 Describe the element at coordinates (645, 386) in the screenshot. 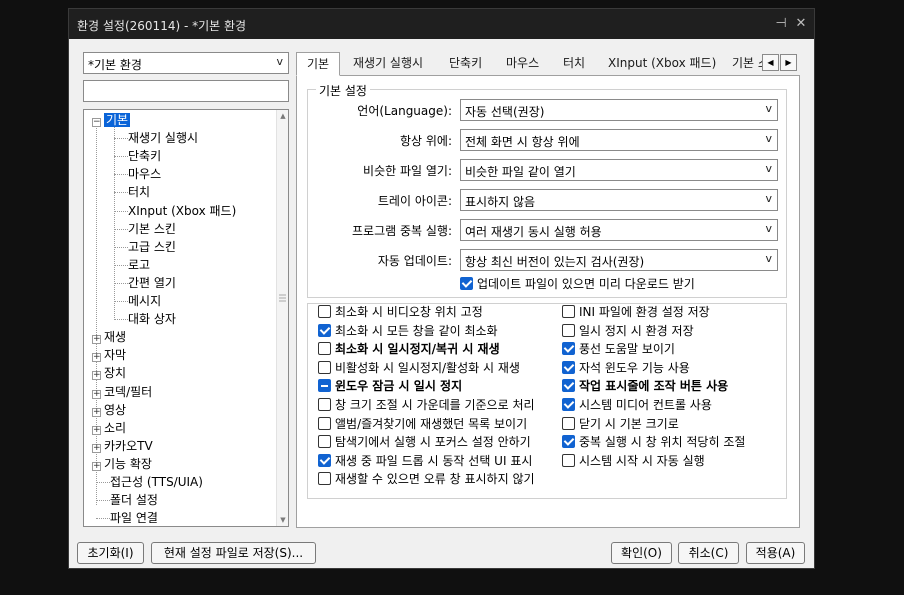

I see `options_right-checkbox-4: 작업 표시줄에 조작 버튼 사용` at that location.